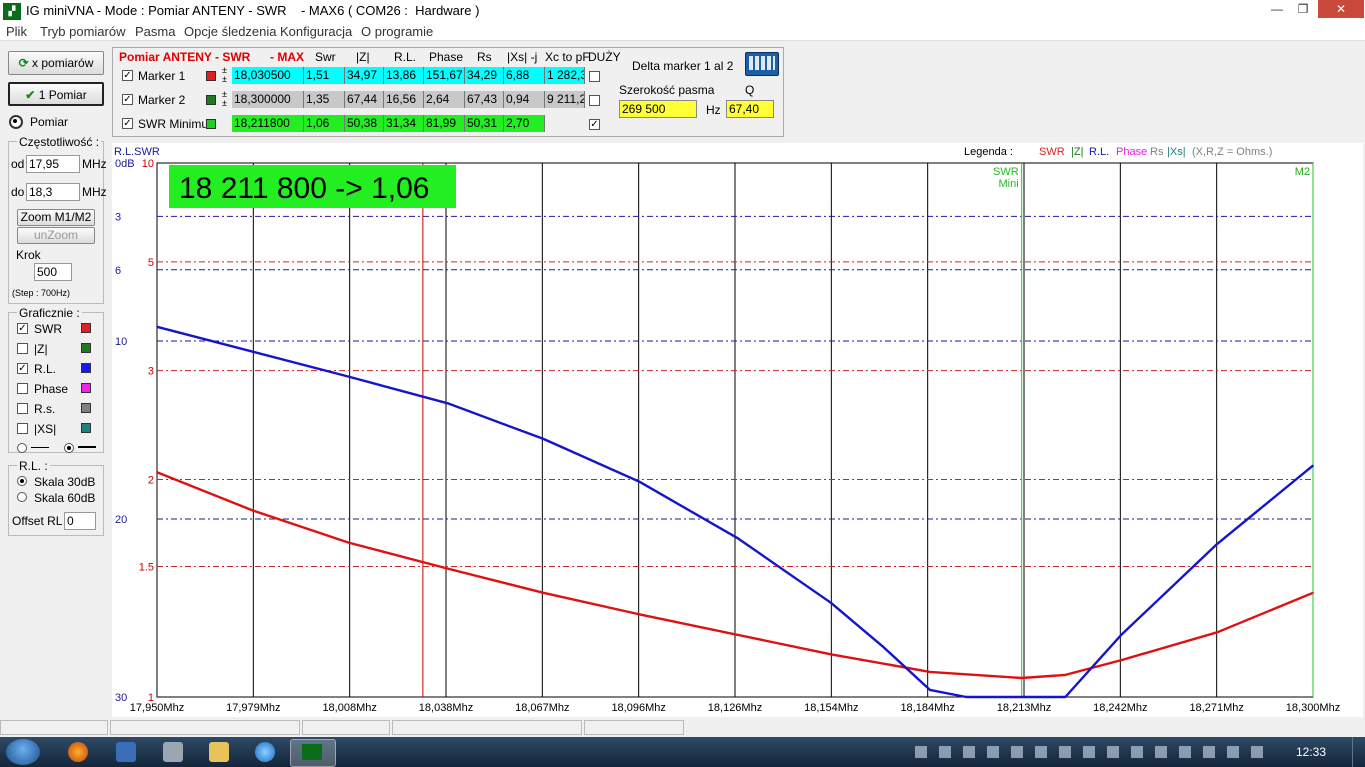 This screenshot has width=1365, height=767. I want to click on marker-value-cell: 18,030500, so click(268, 75).